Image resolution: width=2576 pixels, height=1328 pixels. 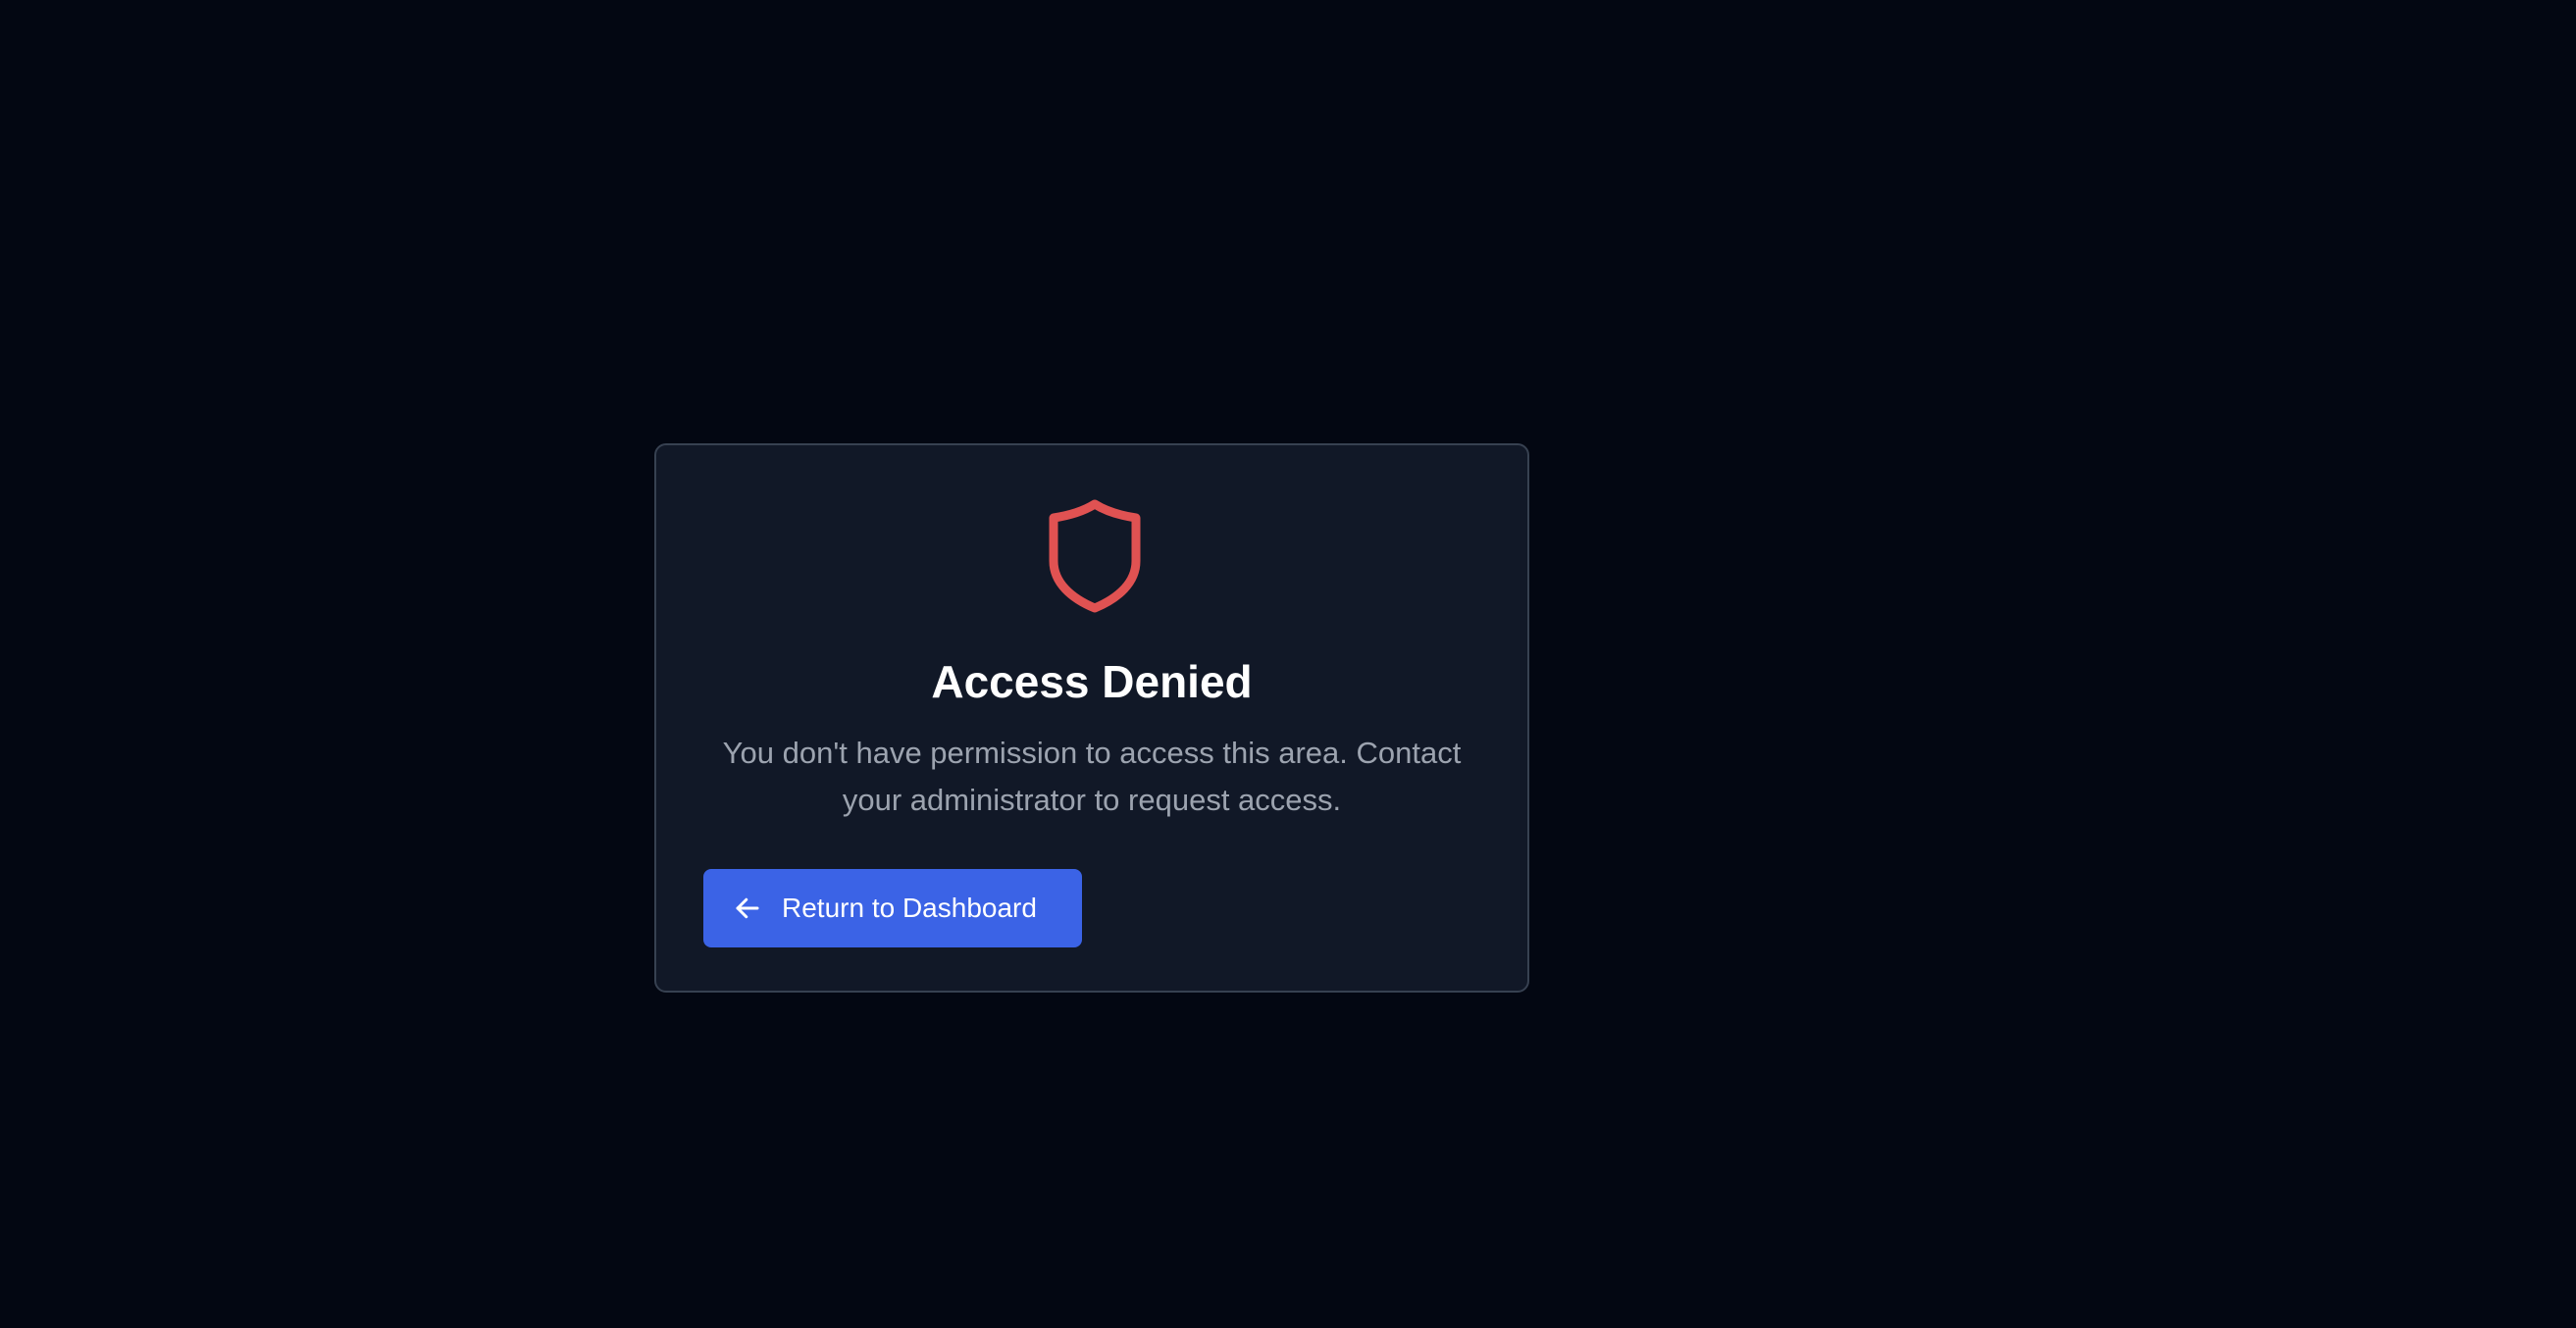 I want to click on page-title: Access Denied, so click(x=1092, y=681).